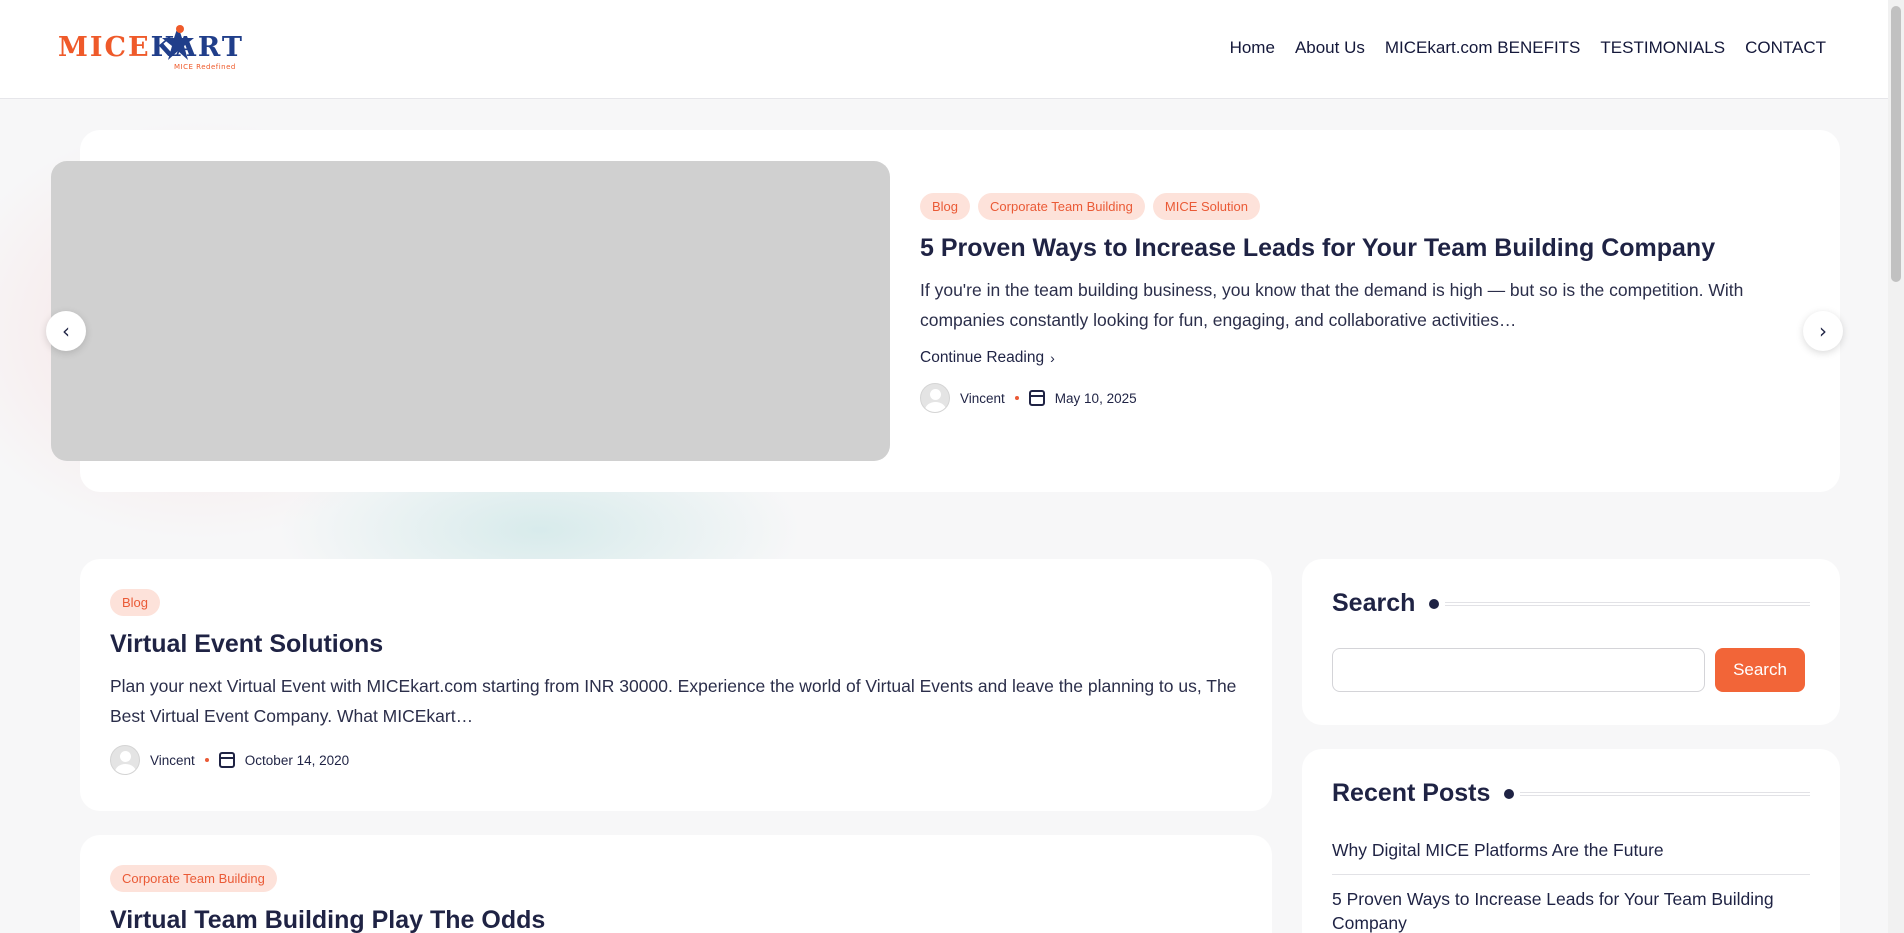 This screenshot has width=1904, height=933. What do you see at coordinates (297, 760) in the screenshot?
I see `post-date: October 14, 2020` at bounding box center [297, 760].